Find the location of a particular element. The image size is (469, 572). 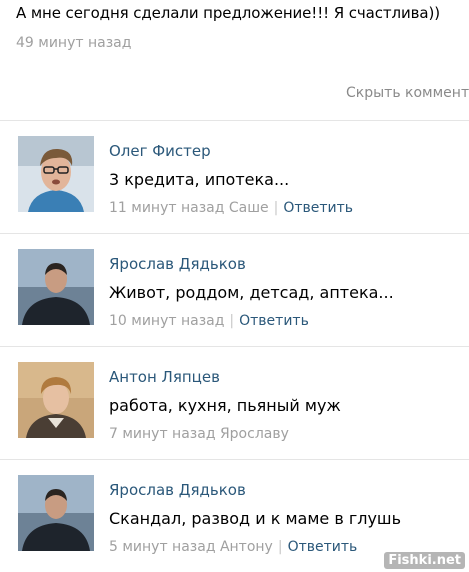

comment-meta: 5 минут назад Антону | Ответить is located at coordinates (233, 547).